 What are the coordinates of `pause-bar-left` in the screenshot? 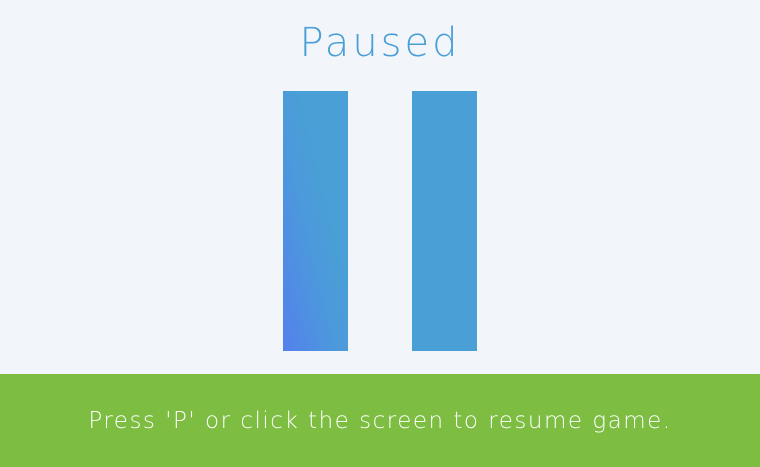 It's located at (315, 221).